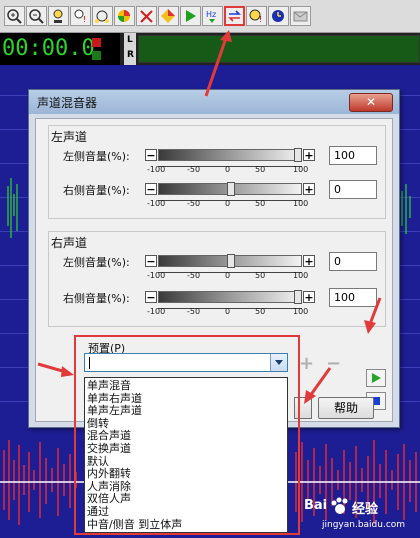  Describe the element at coordinates (69, 137) in the screenshot. I see `left-channel-group-label: 左声道` at that location.